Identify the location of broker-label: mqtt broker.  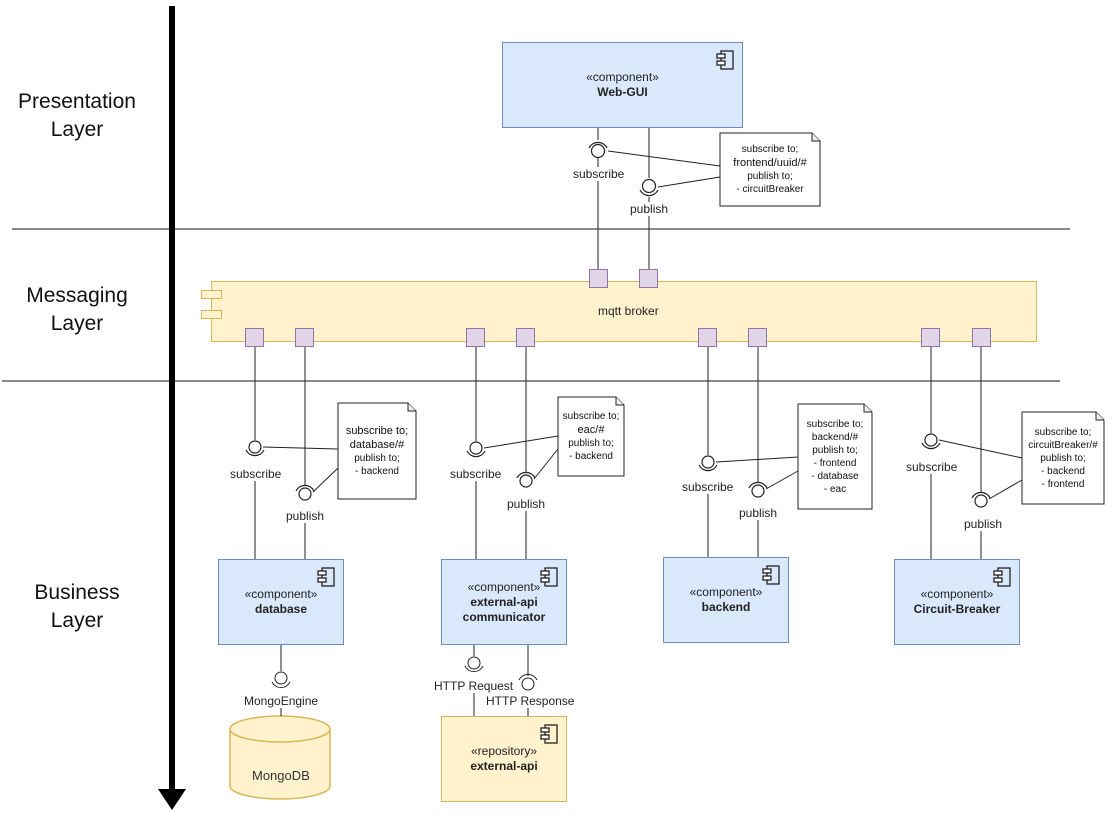
(628, 311).